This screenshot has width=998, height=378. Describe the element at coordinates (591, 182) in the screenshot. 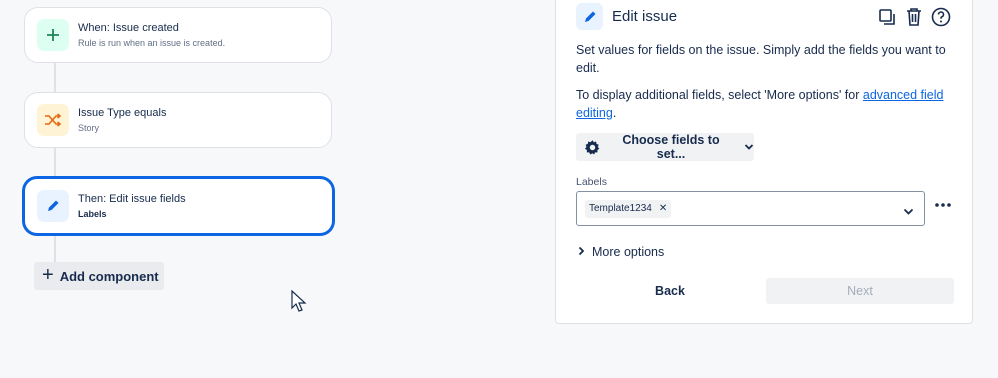

I see `labels-field-label: Labels` at that location.